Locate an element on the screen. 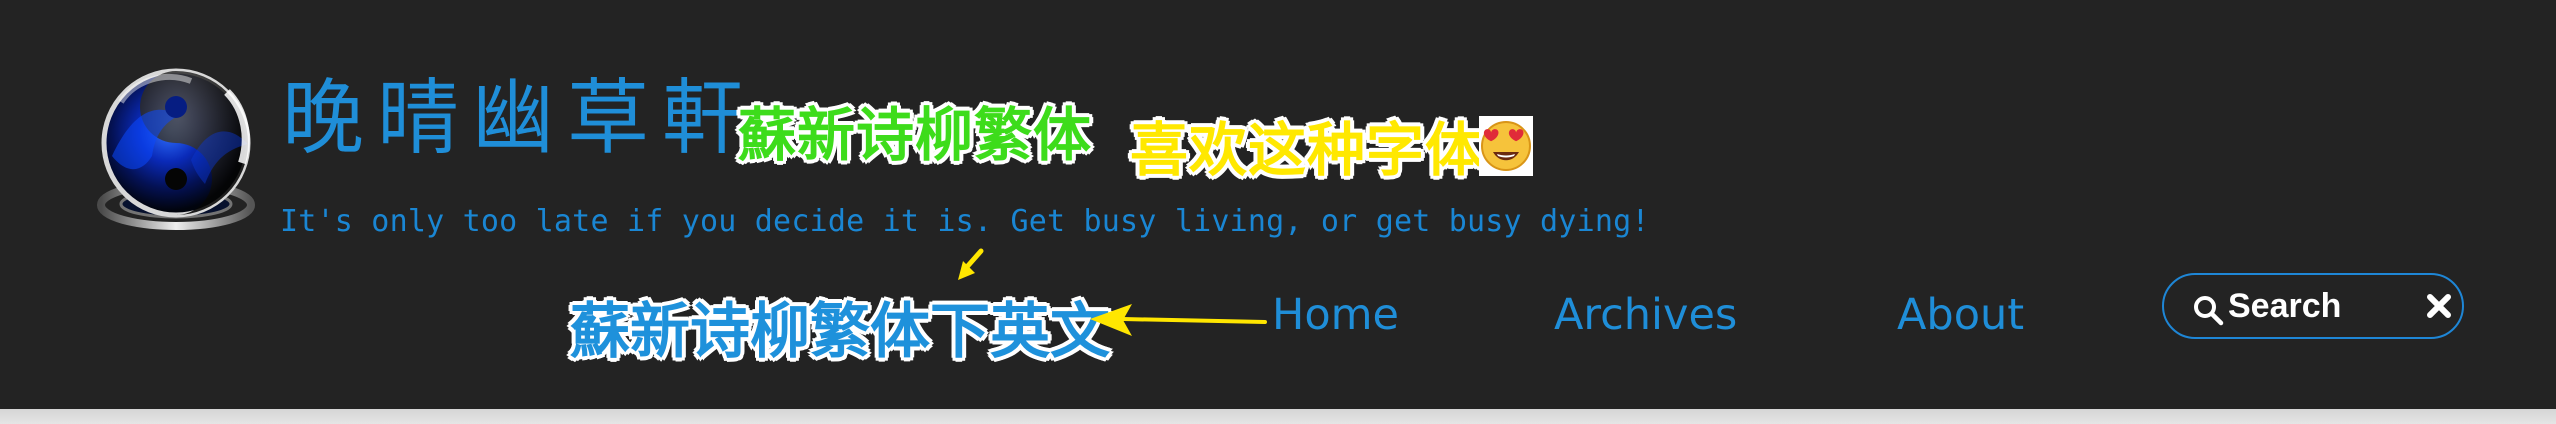  site-title: 晚晴幽草軒 is located at coordinates (519, 119).